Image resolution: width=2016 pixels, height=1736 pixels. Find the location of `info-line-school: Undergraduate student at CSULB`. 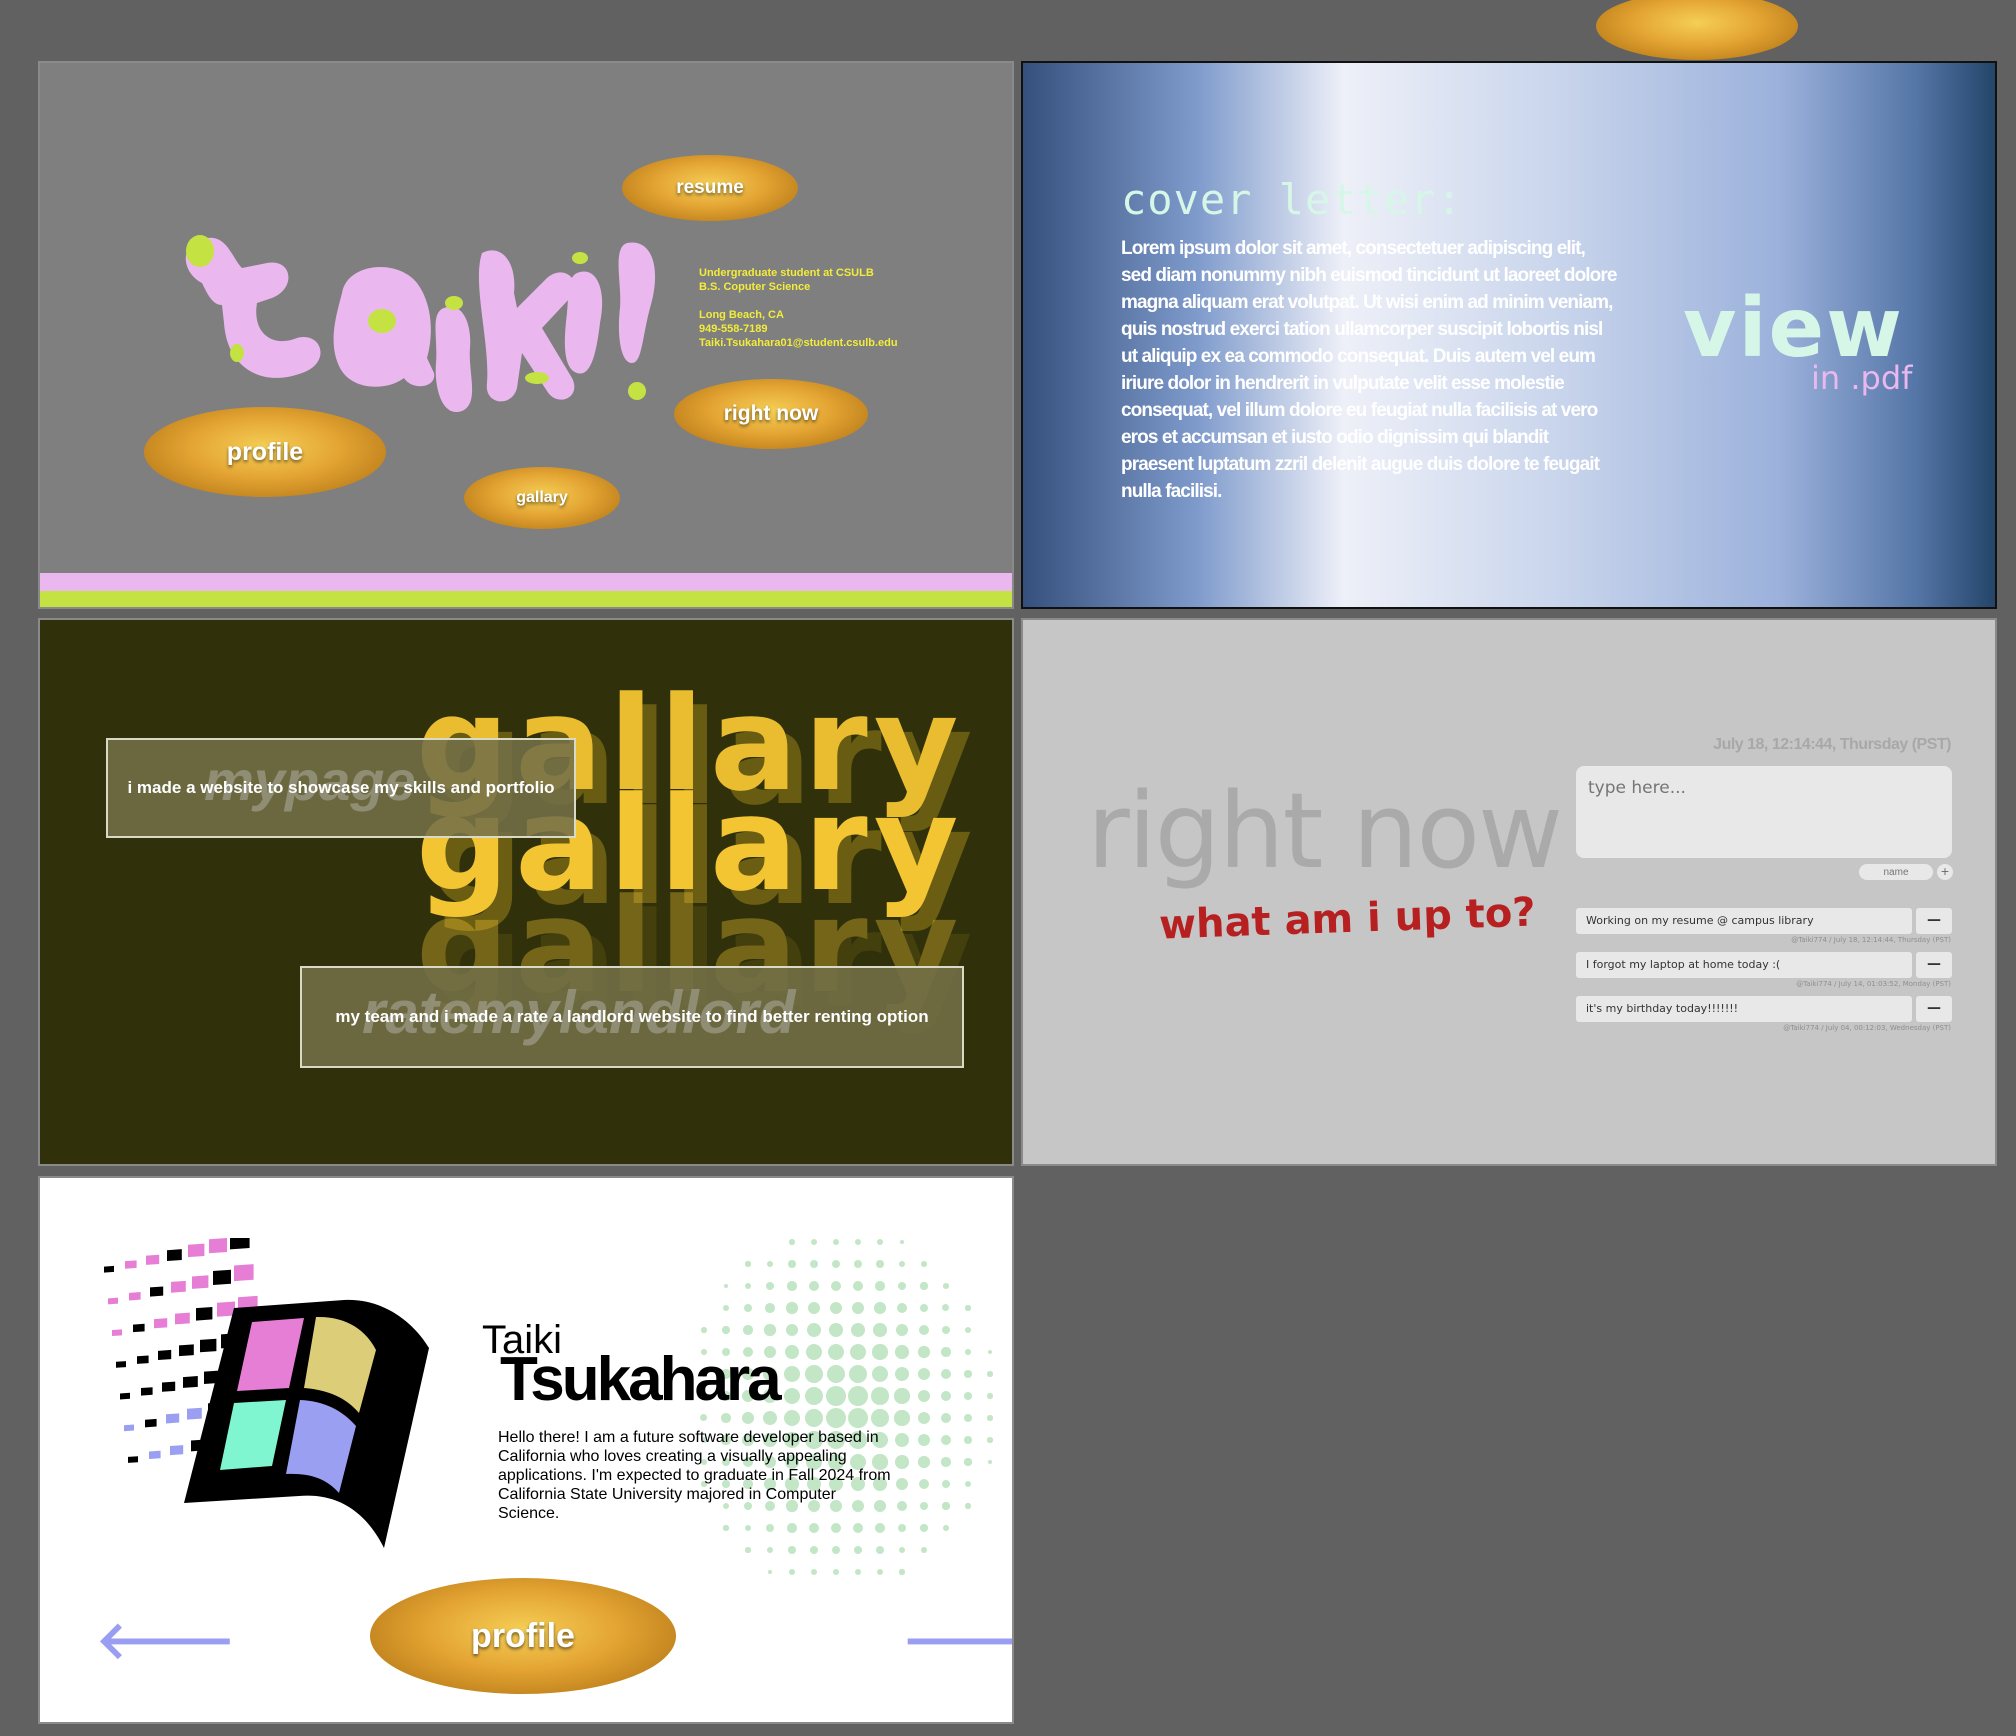

info-line-school: Undergraduate student at CSULB is located at coordinates (786, 273).